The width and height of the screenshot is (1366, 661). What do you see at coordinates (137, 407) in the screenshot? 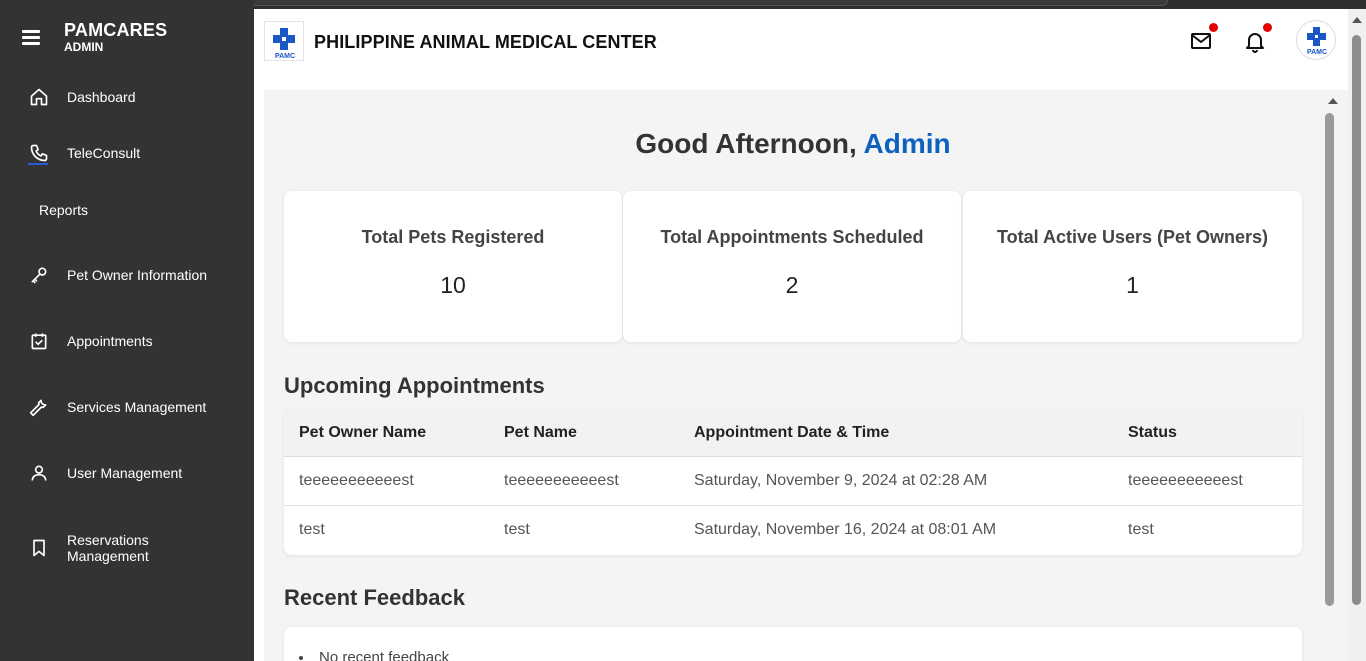
I see `sidebar-item-label: Services Management` at bounding box center [137, 407].